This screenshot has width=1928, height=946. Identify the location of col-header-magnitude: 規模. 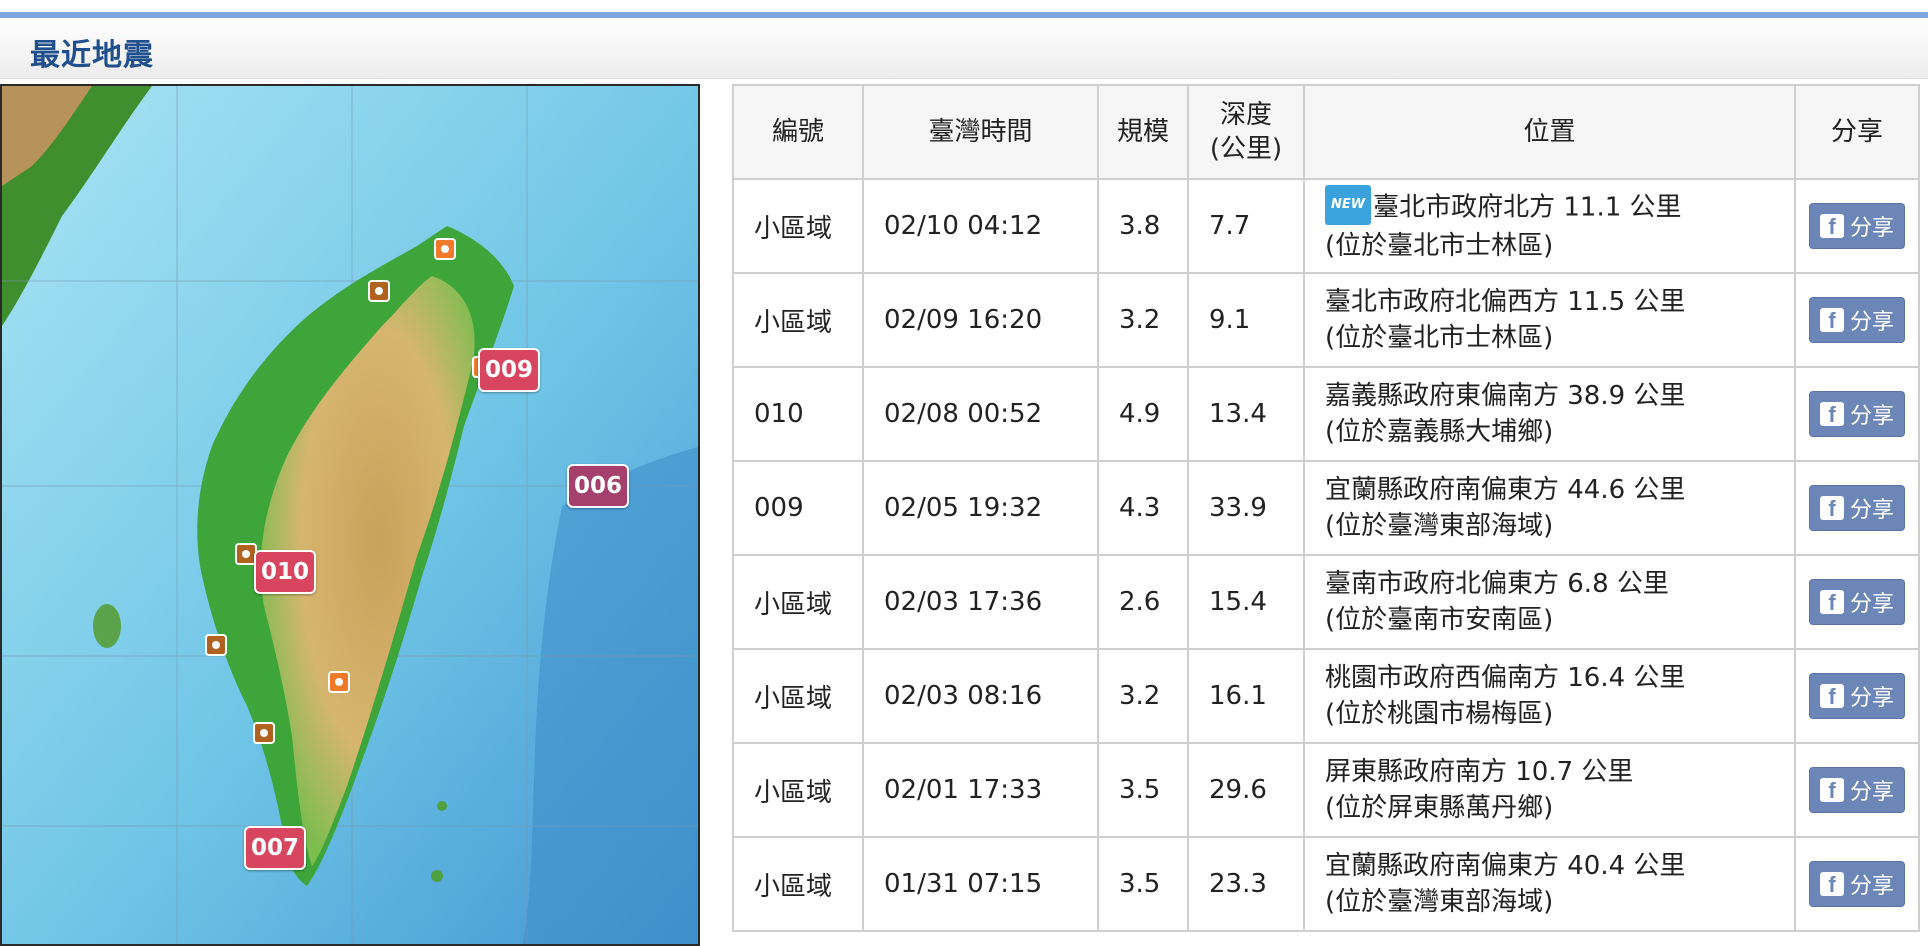
(1143, 132).